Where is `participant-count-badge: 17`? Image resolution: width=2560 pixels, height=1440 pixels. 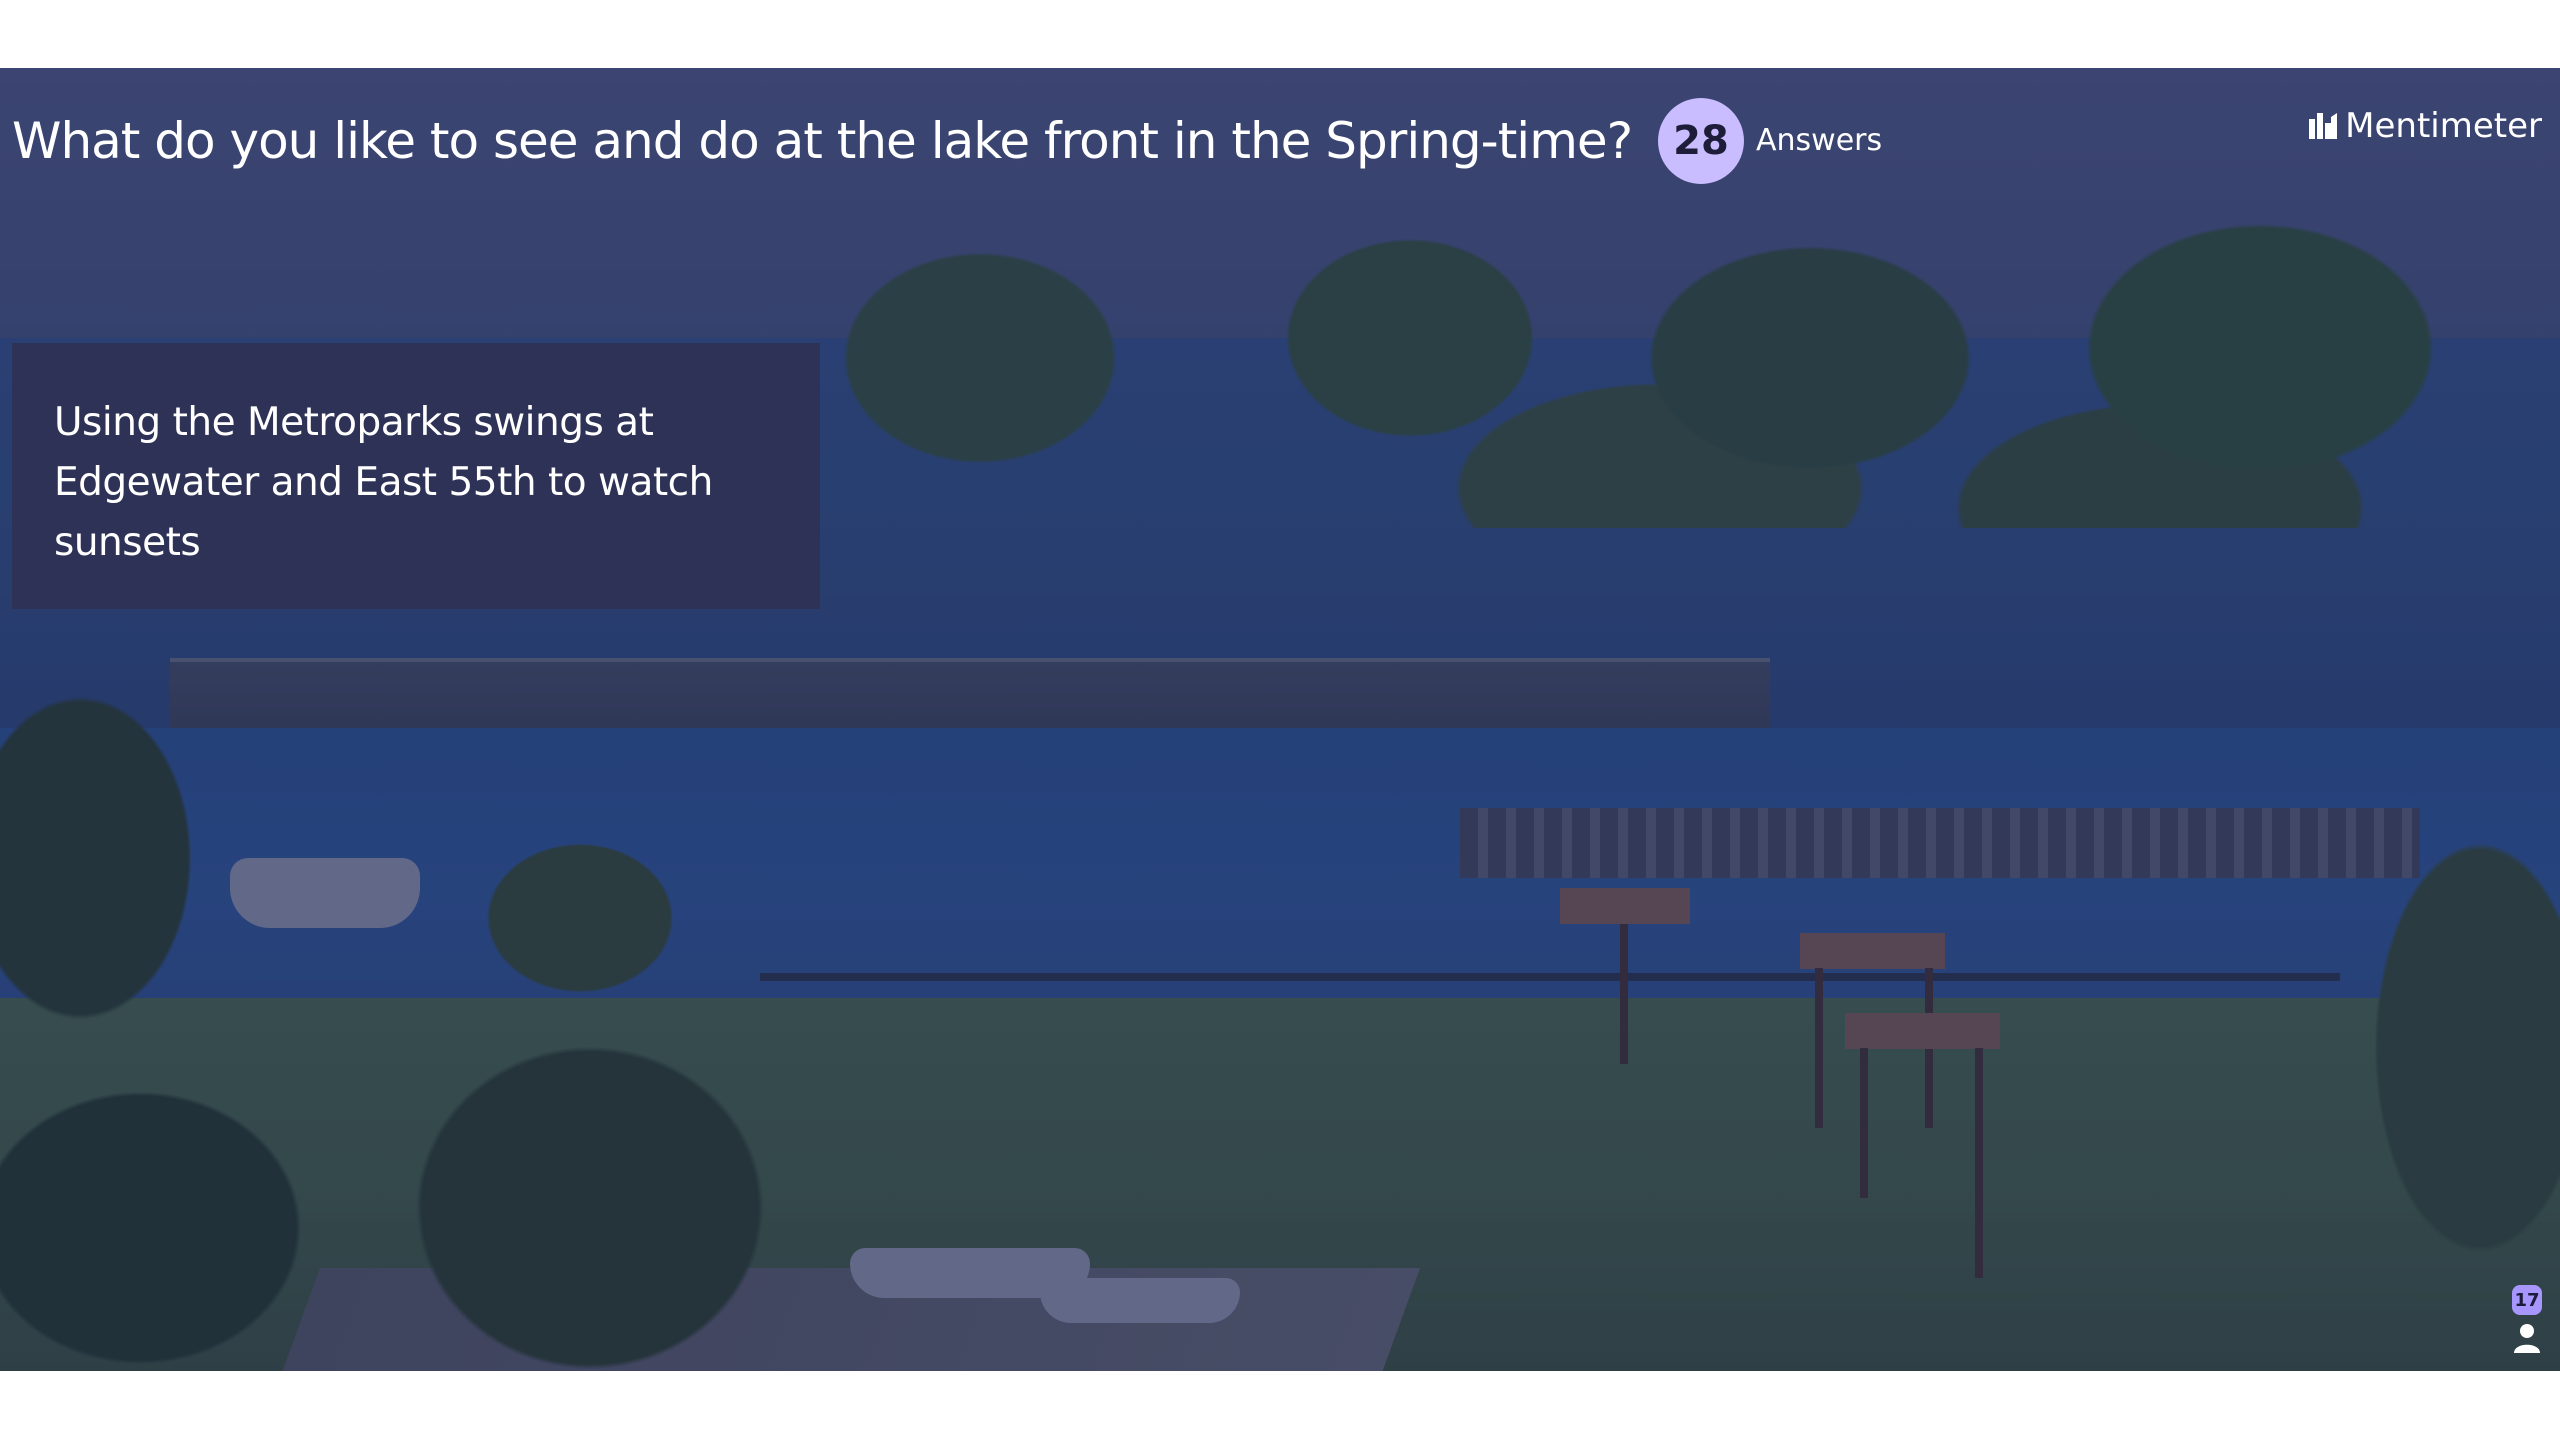
participant-count-badge: 17 is located at coordinates (2527, 1300).